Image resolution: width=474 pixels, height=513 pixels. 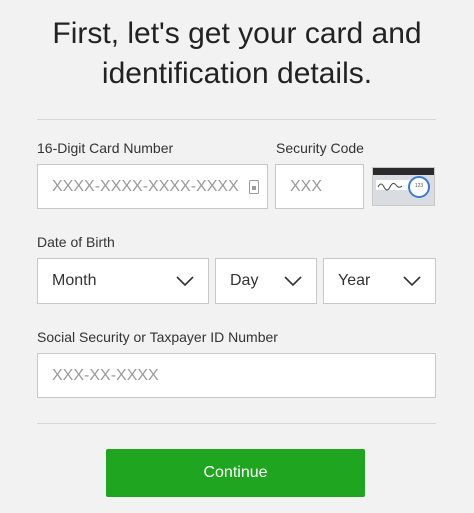 What do you see at coordinates (236, 119) in the screenshot?
I see `top-divider` at bounding box center [236, 119].